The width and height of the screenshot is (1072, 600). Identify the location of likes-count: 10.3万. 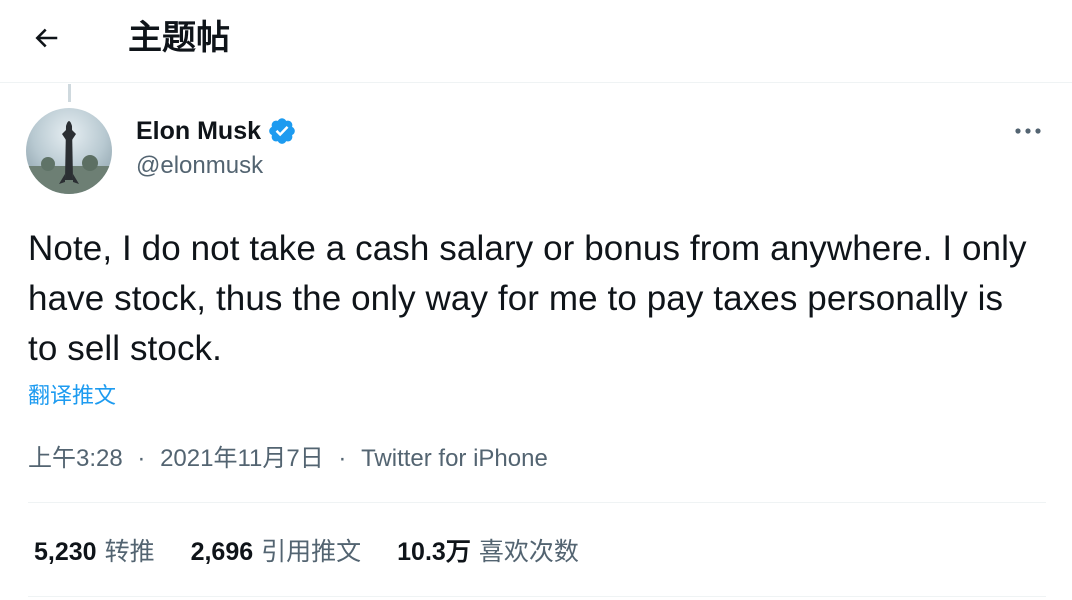
(434, 552).